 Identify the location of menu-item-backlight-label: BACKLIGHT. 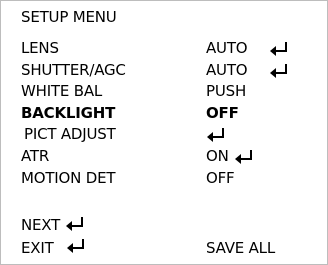
(68, 113).